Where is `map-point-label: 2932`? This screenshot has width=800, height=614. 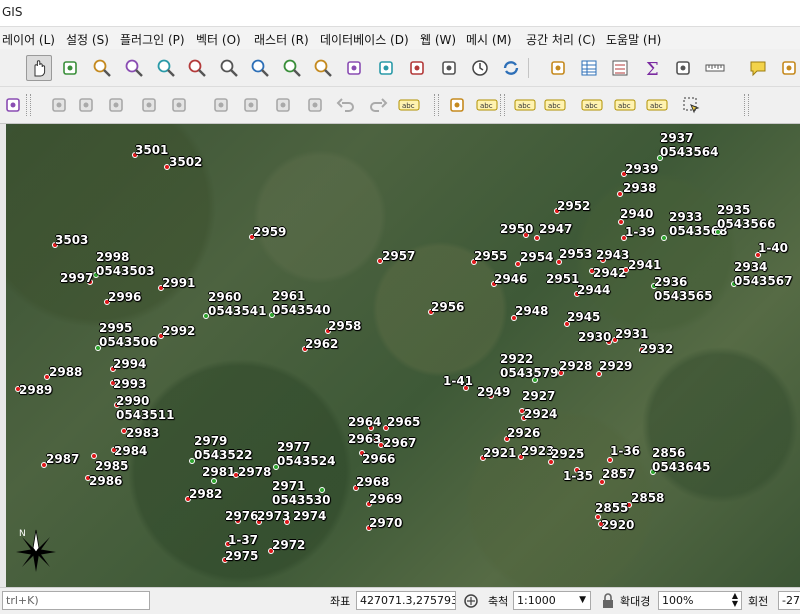
map-point-label: 2932 is located at coordinates (657, 349).